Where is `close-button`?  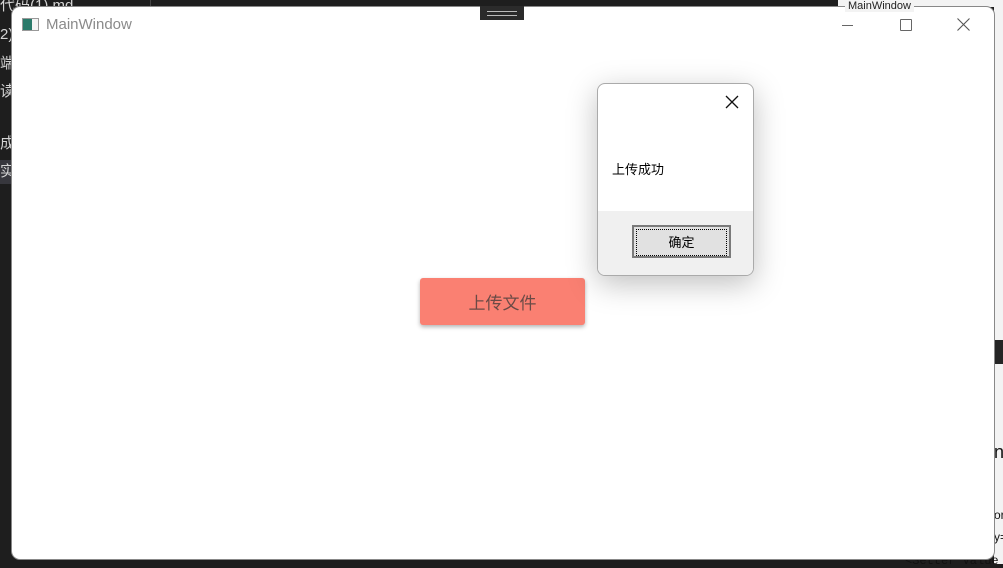
close-button is located at coordinates (963, 25).